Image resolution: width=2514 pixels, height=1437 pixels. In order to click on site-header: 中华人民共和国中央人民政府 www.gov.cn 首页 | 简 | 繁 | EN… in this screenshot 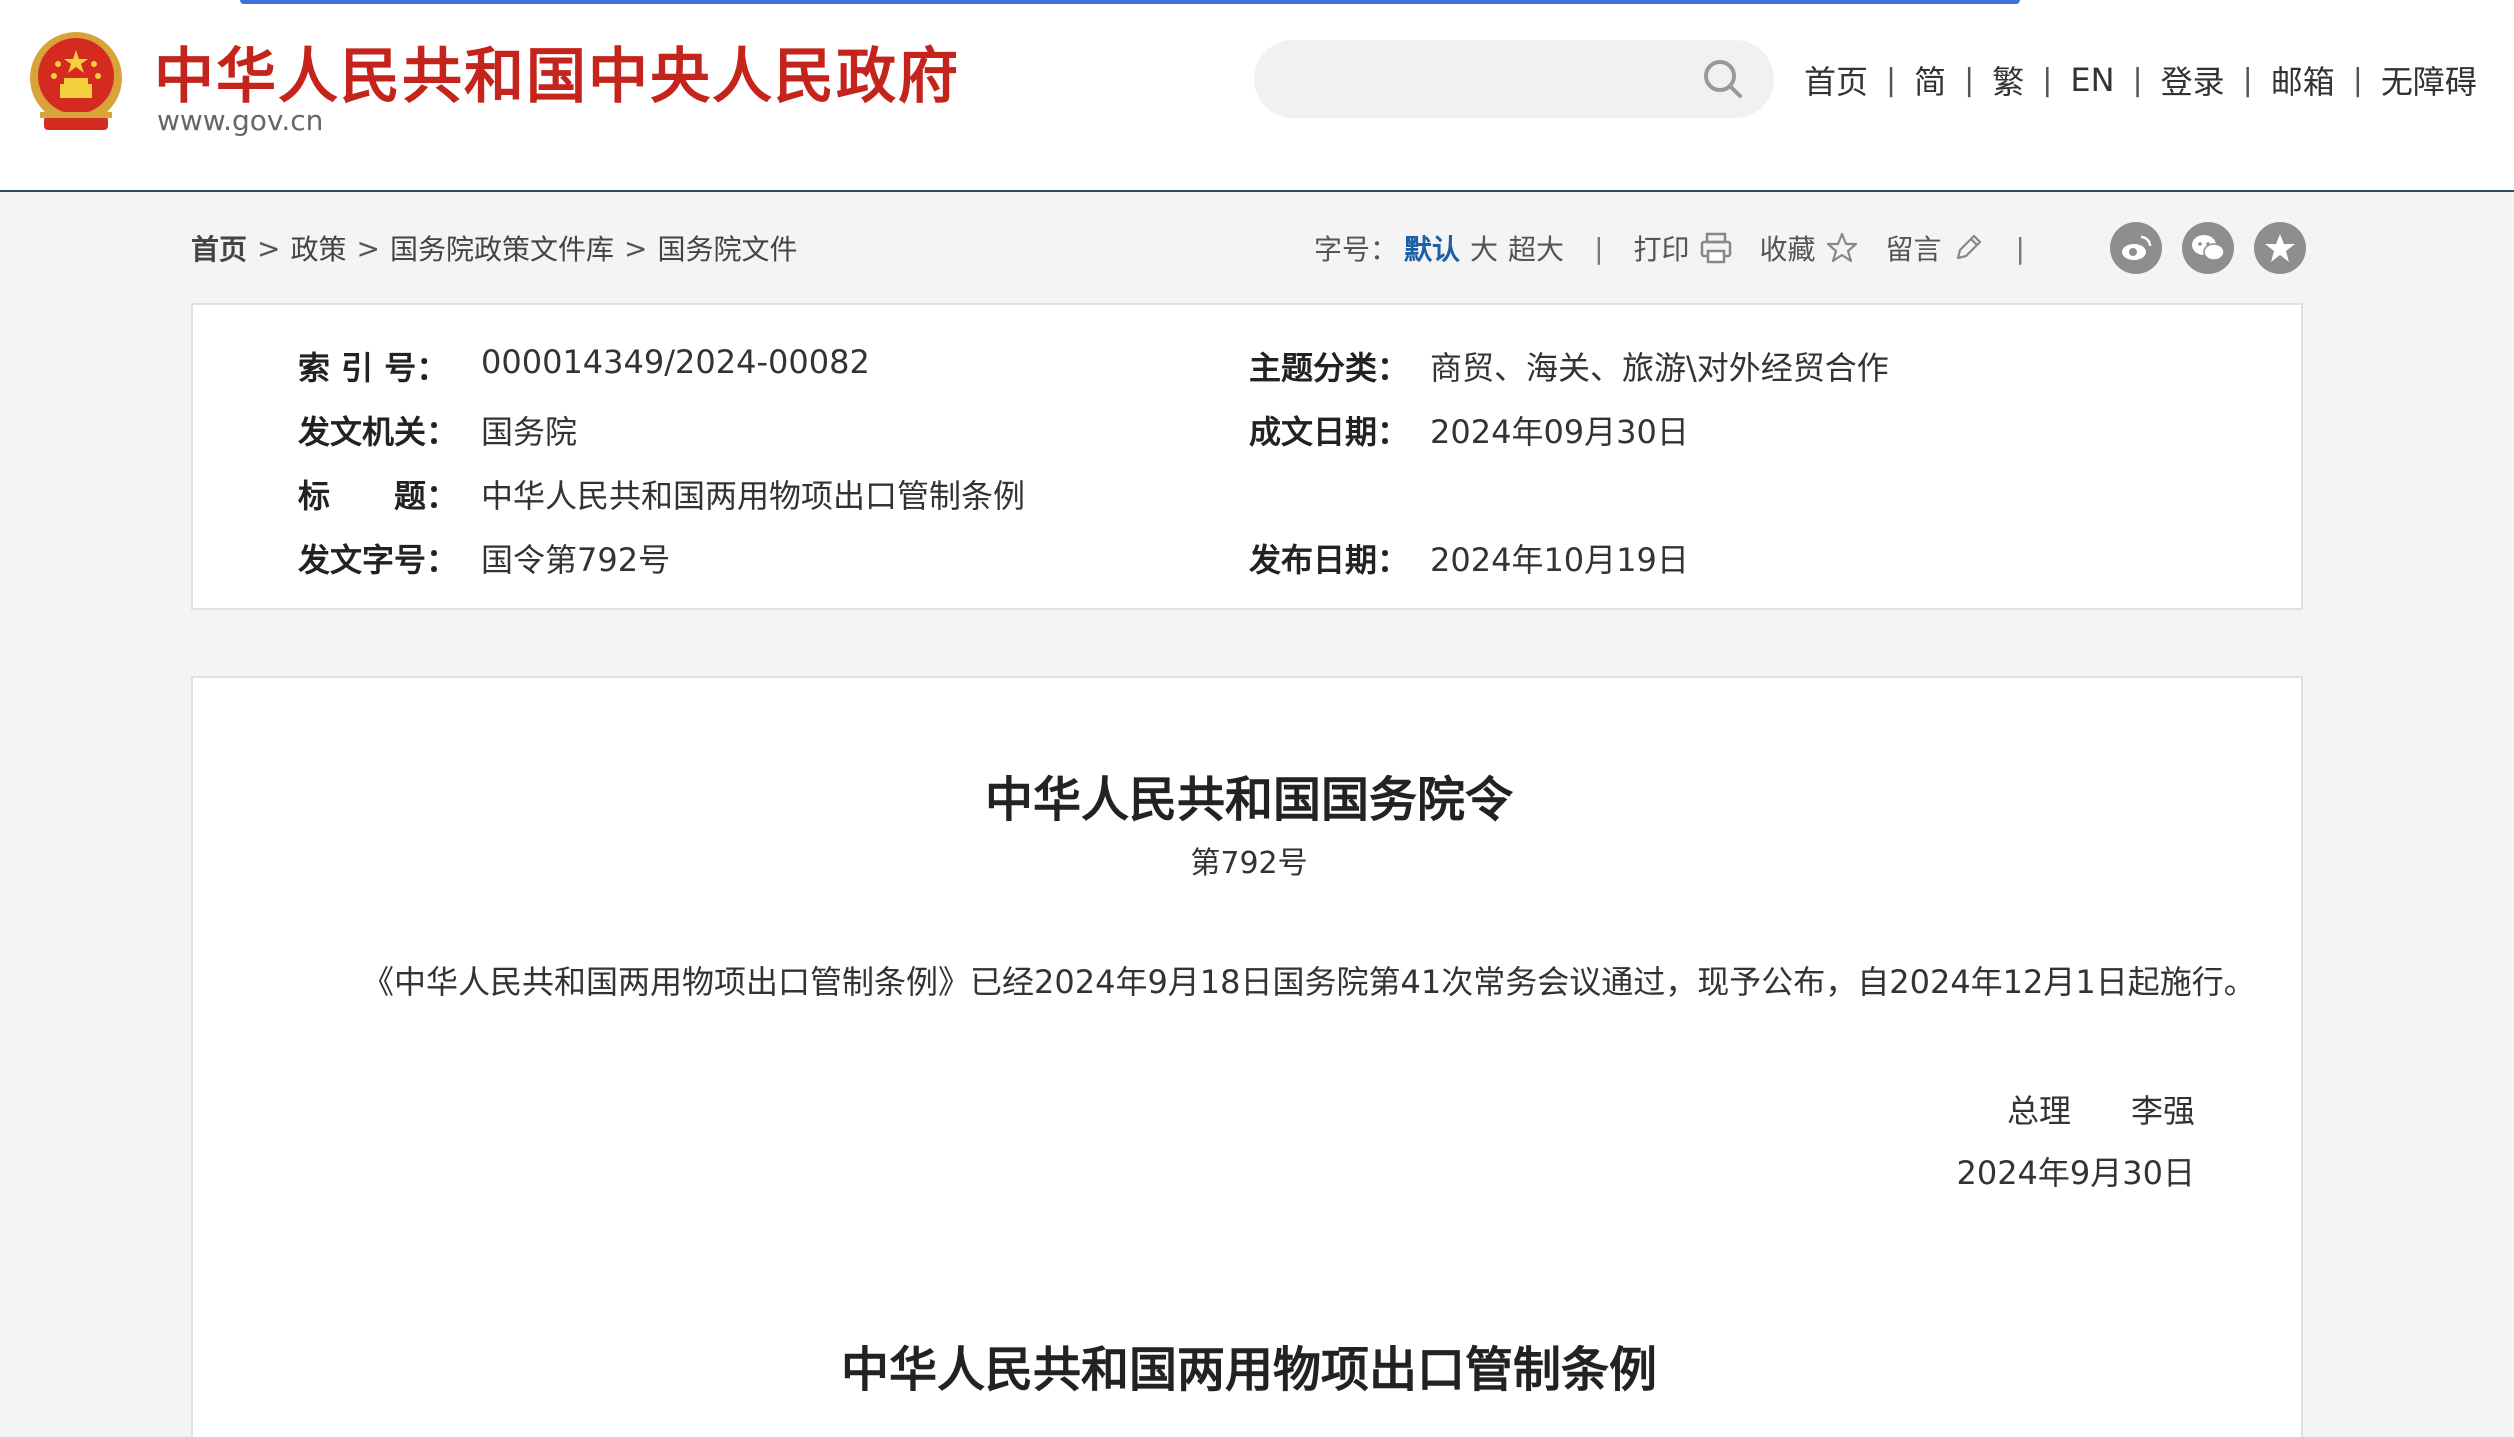, I will do `click(1257, 96)`.